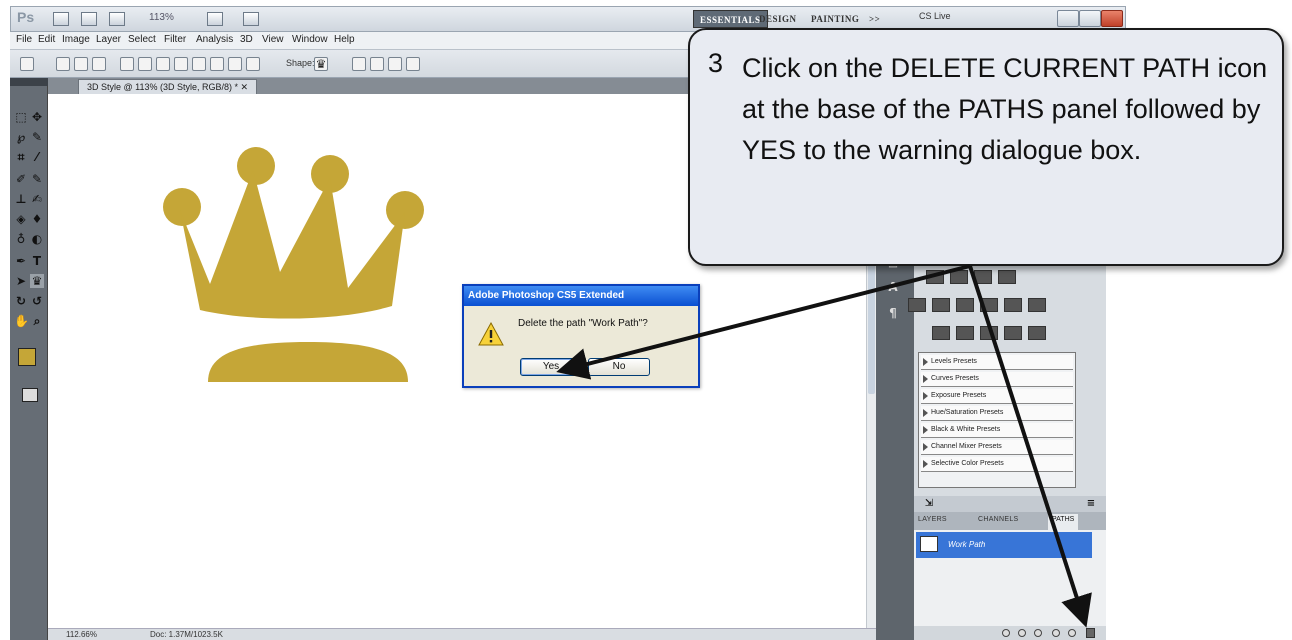  What do you see at coordinates (76, 39) in the screenshot?
I see `menu-image: Image` at bounding box center [76, 39].